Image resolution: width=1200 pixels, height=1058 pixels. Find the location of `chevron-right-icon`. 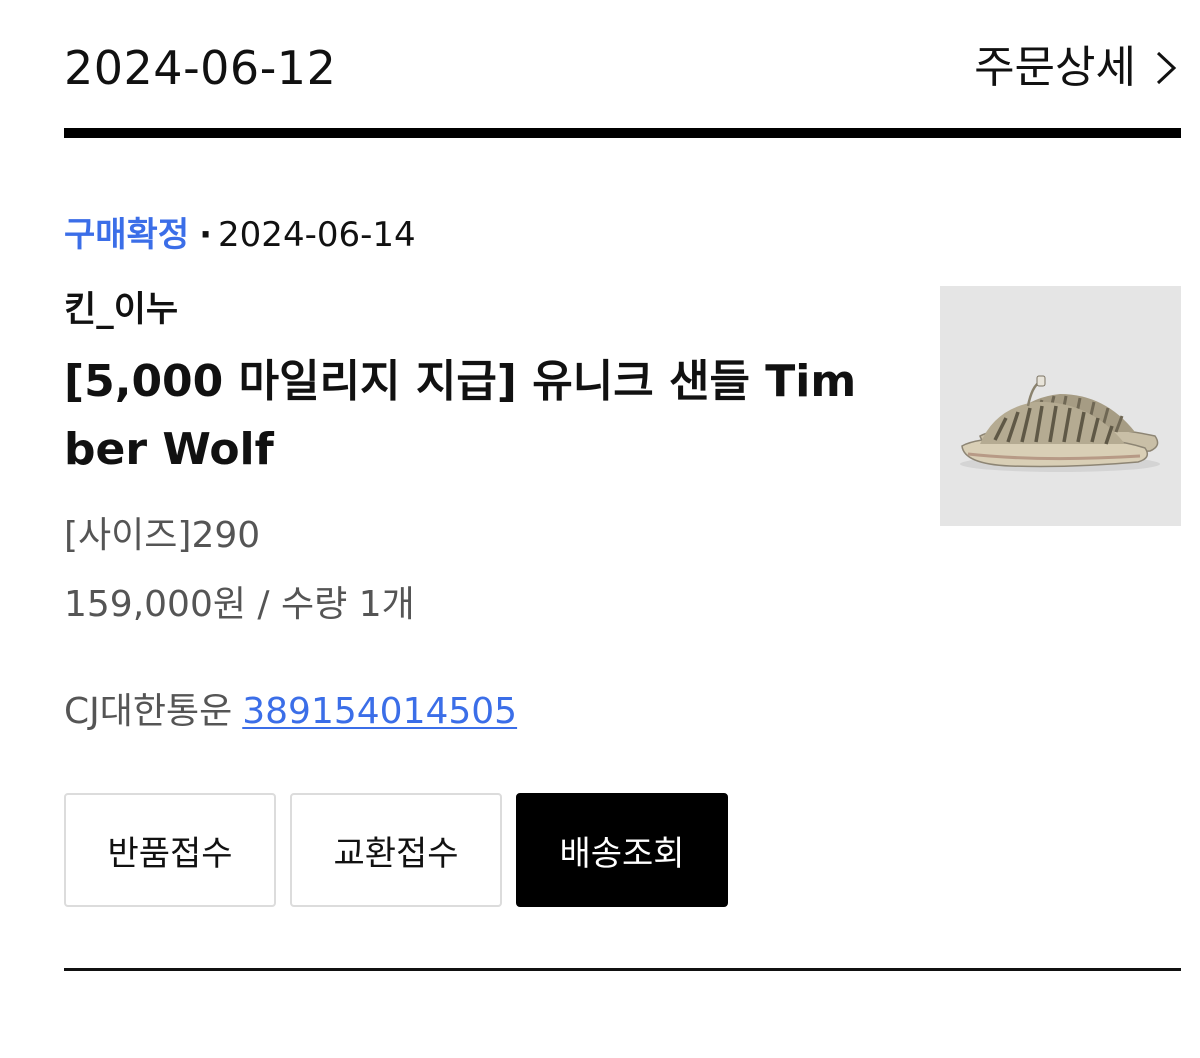

chevron-right-icon is located at coordinates (1165, 68).